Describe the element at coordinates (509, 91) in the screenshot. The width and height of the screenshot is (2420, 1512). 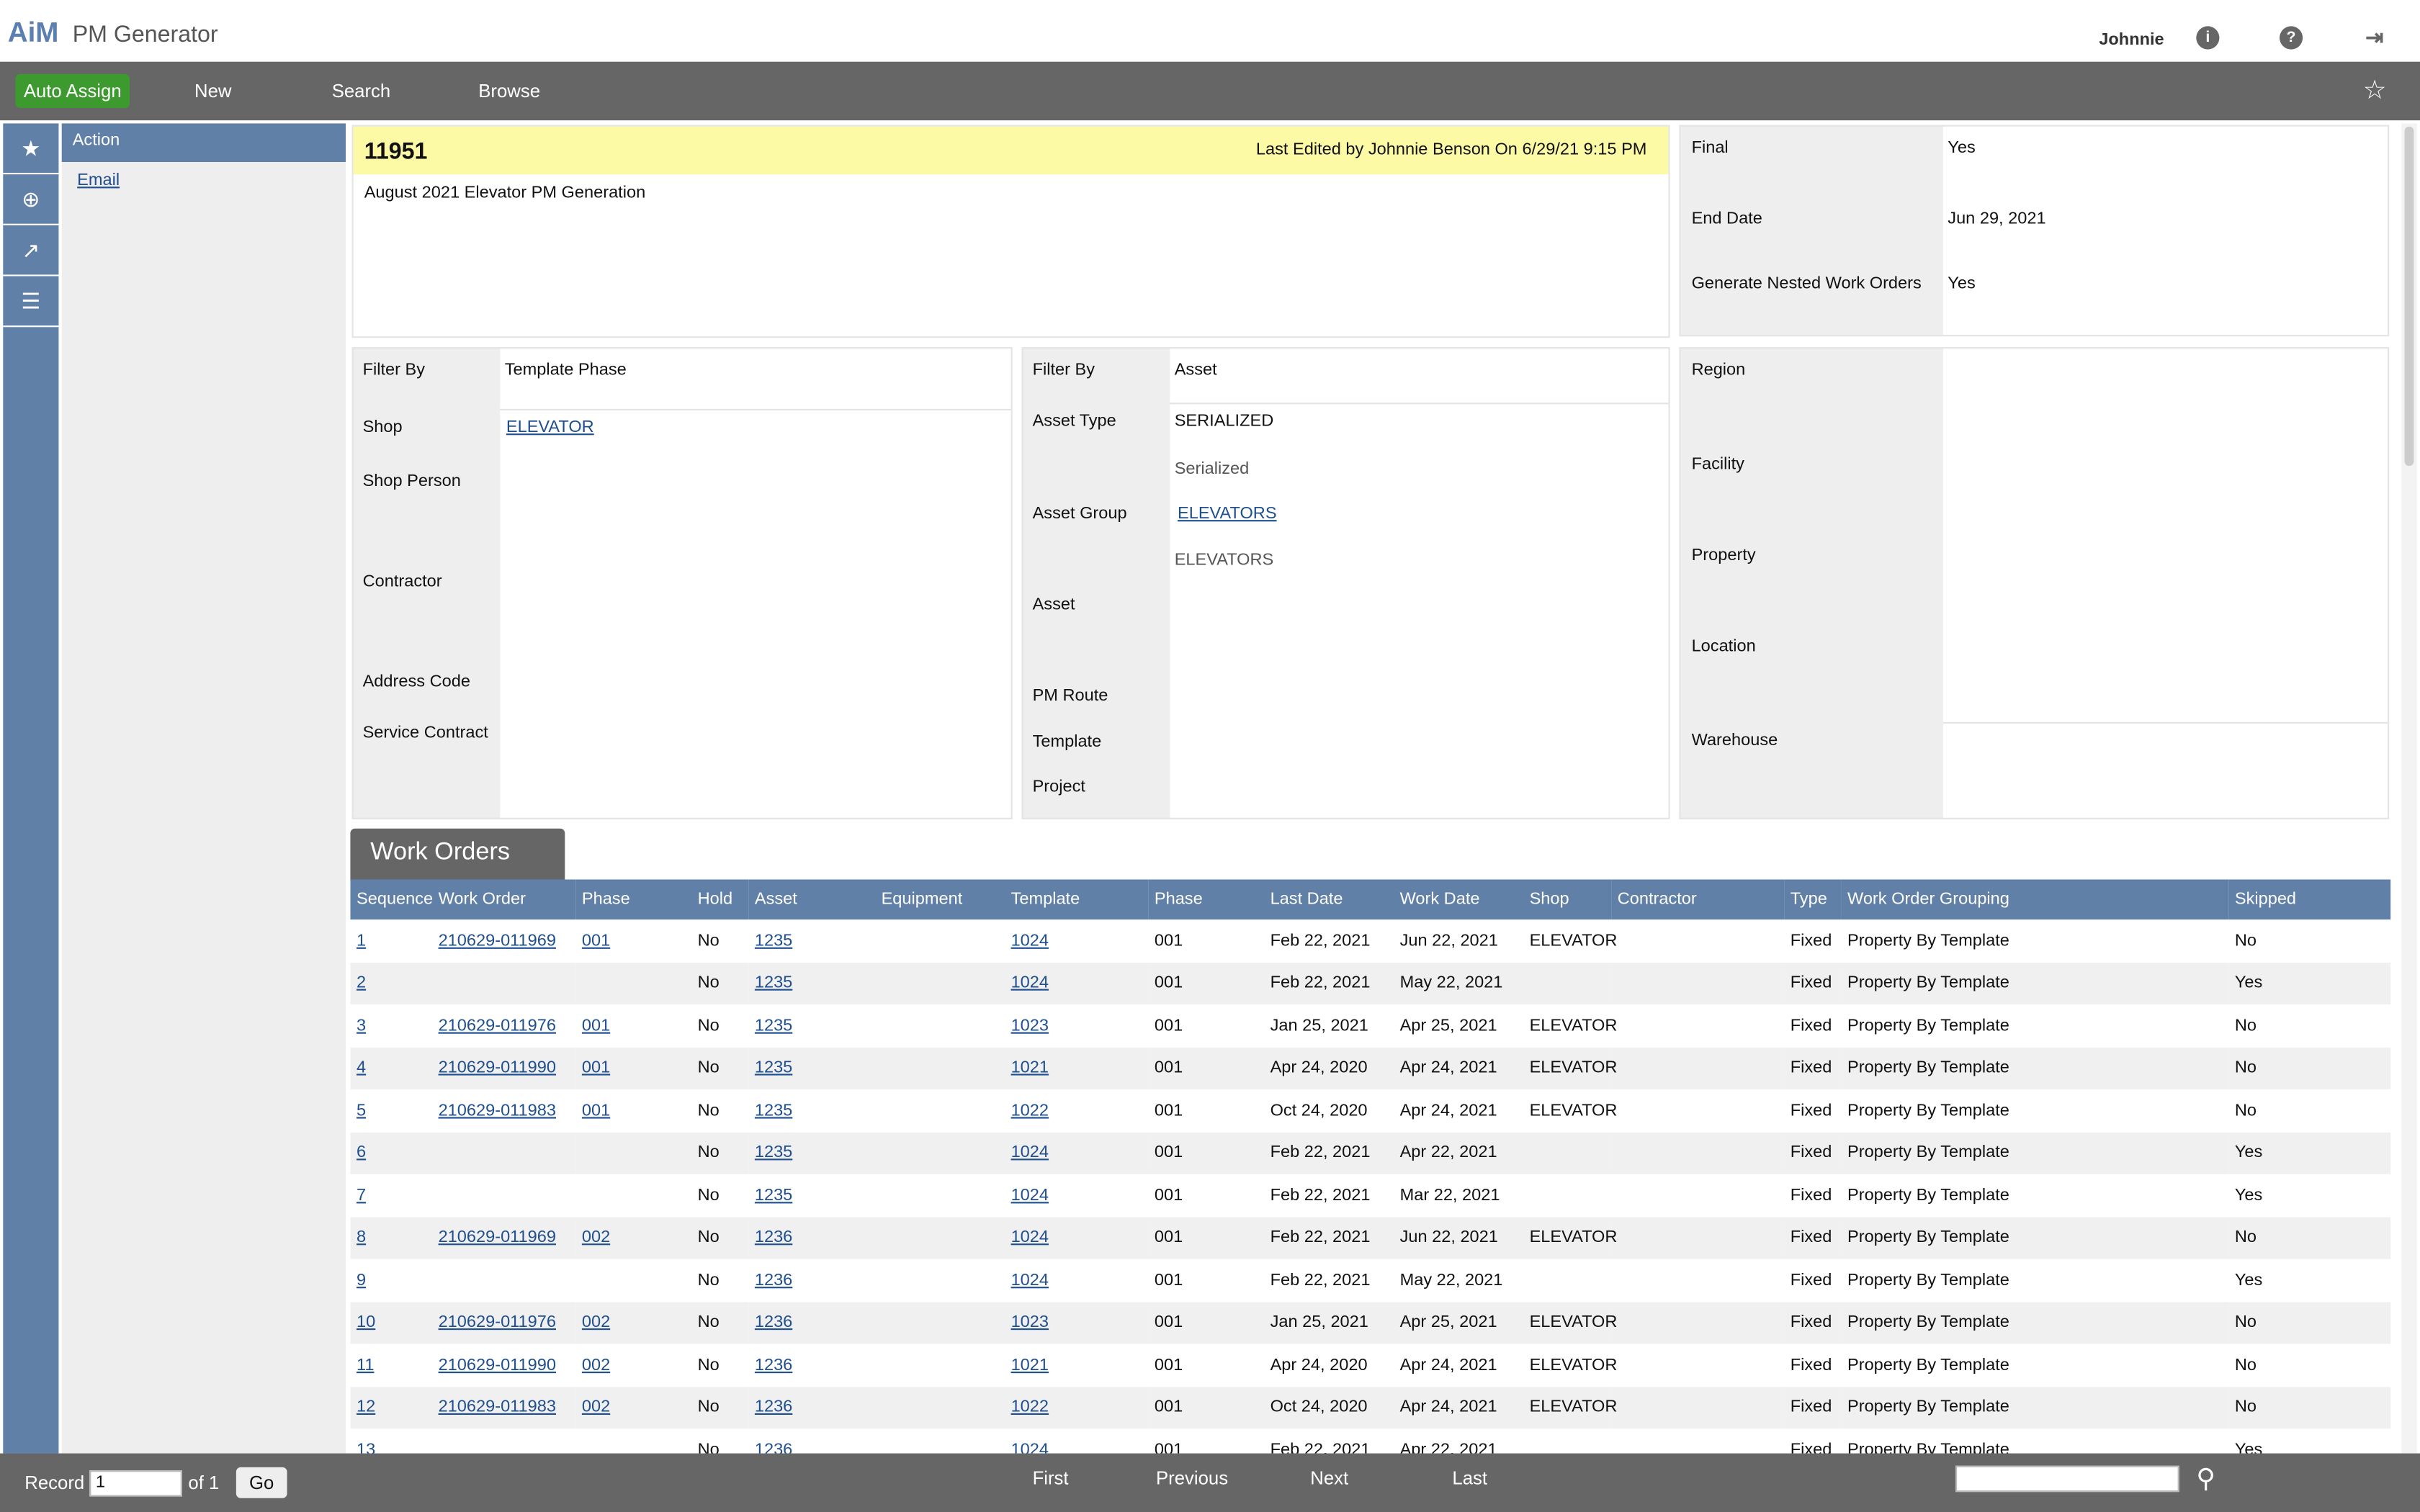
I see `browse-button: Browse` at that location.